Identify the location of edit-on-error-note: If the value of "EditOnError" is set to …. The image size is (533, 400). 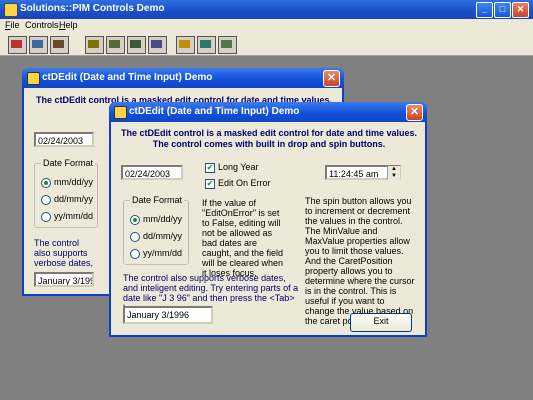
(243, 238).